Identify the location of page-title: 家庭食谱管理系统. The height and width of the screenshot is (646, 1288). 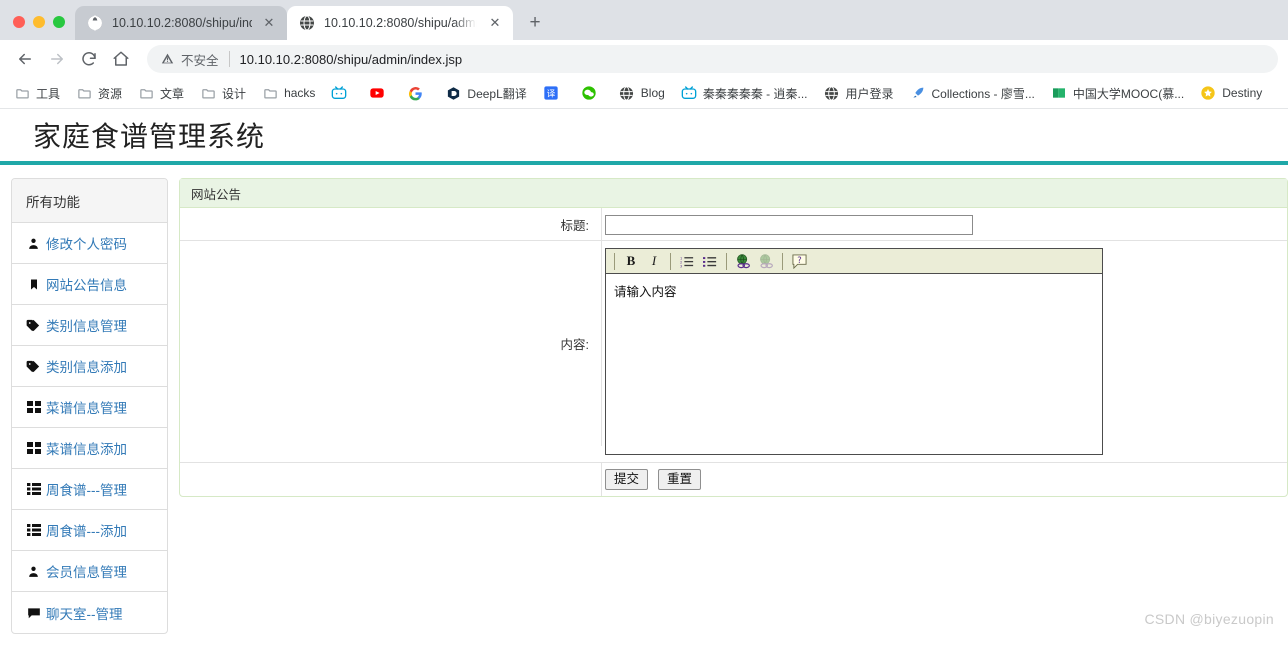
(149, 136).